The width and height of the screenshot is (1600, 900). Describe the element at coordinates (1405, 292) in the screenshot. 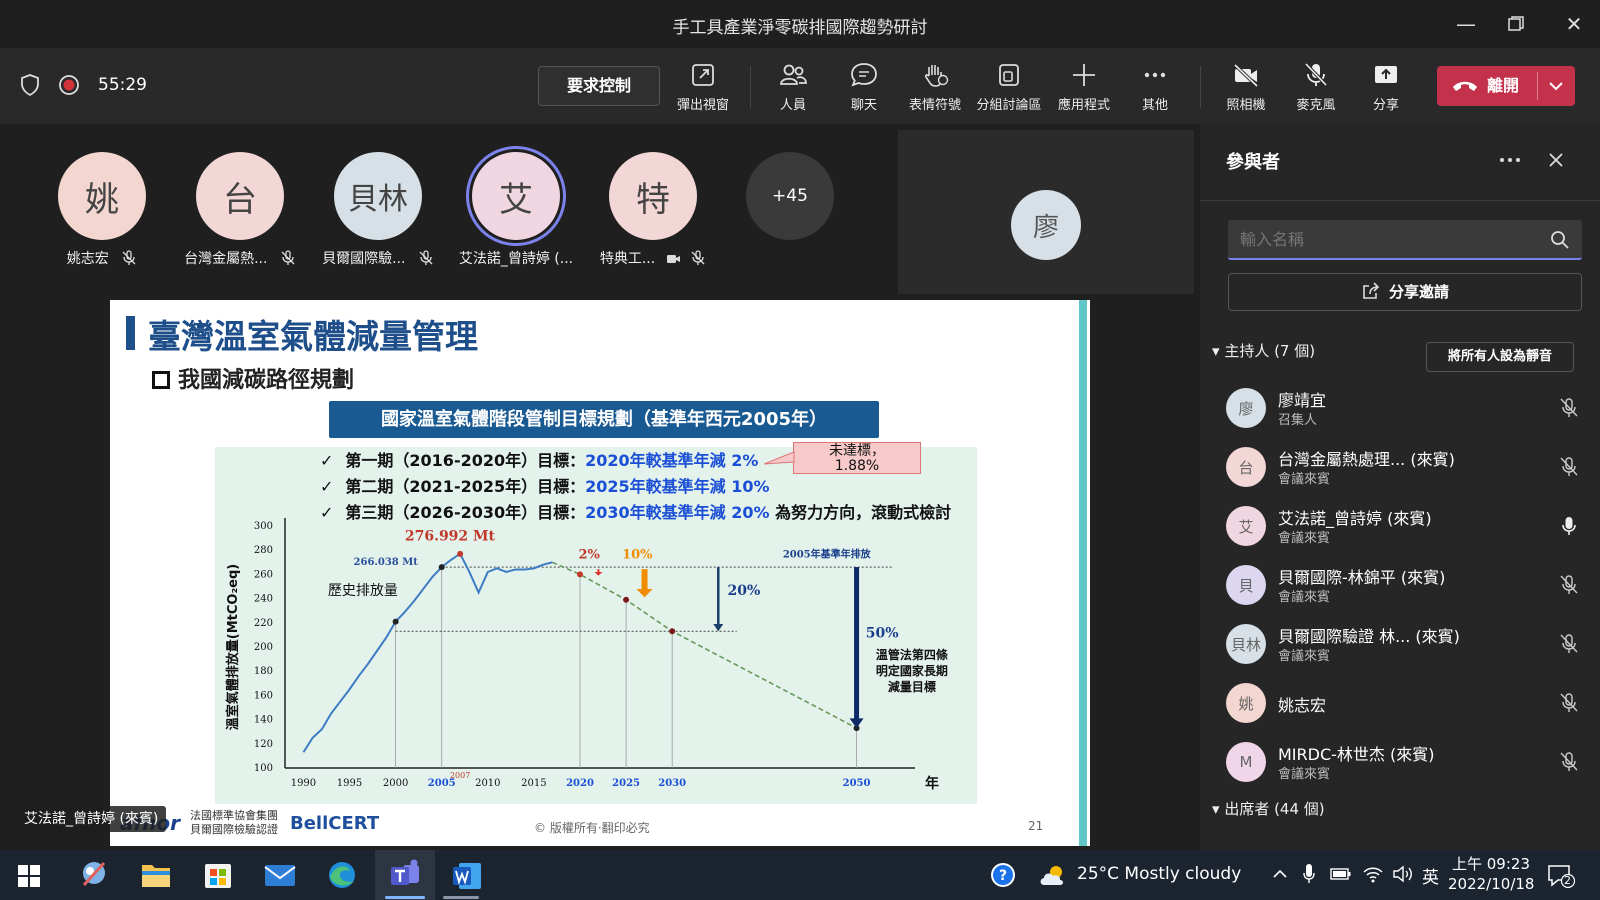

I see `share-invite-button: 分享邀請` at that location.